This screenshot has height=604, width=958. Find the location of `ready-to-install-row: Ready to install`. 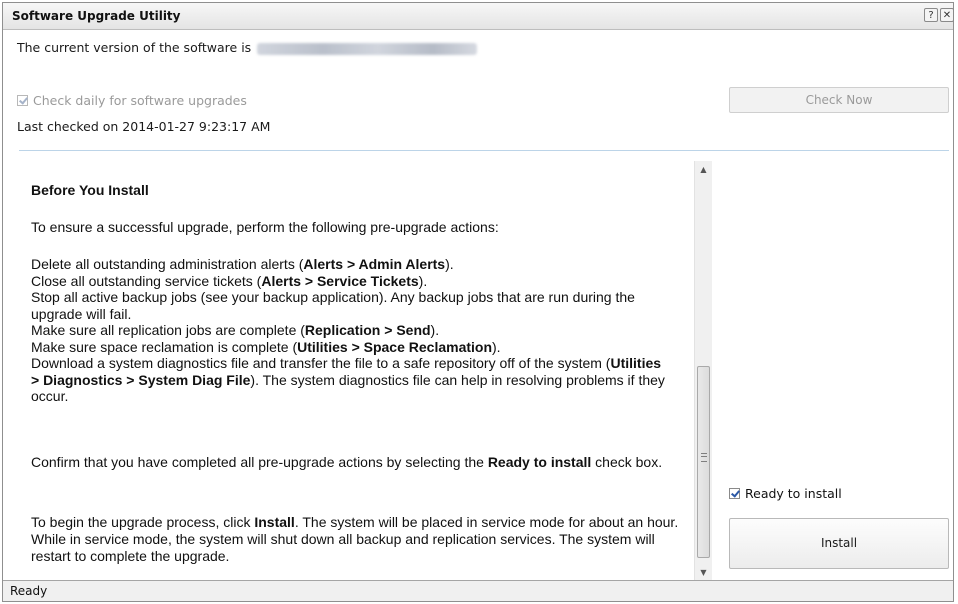

ready-to-install-row: Ready to install is located at coordinates (785, 493).